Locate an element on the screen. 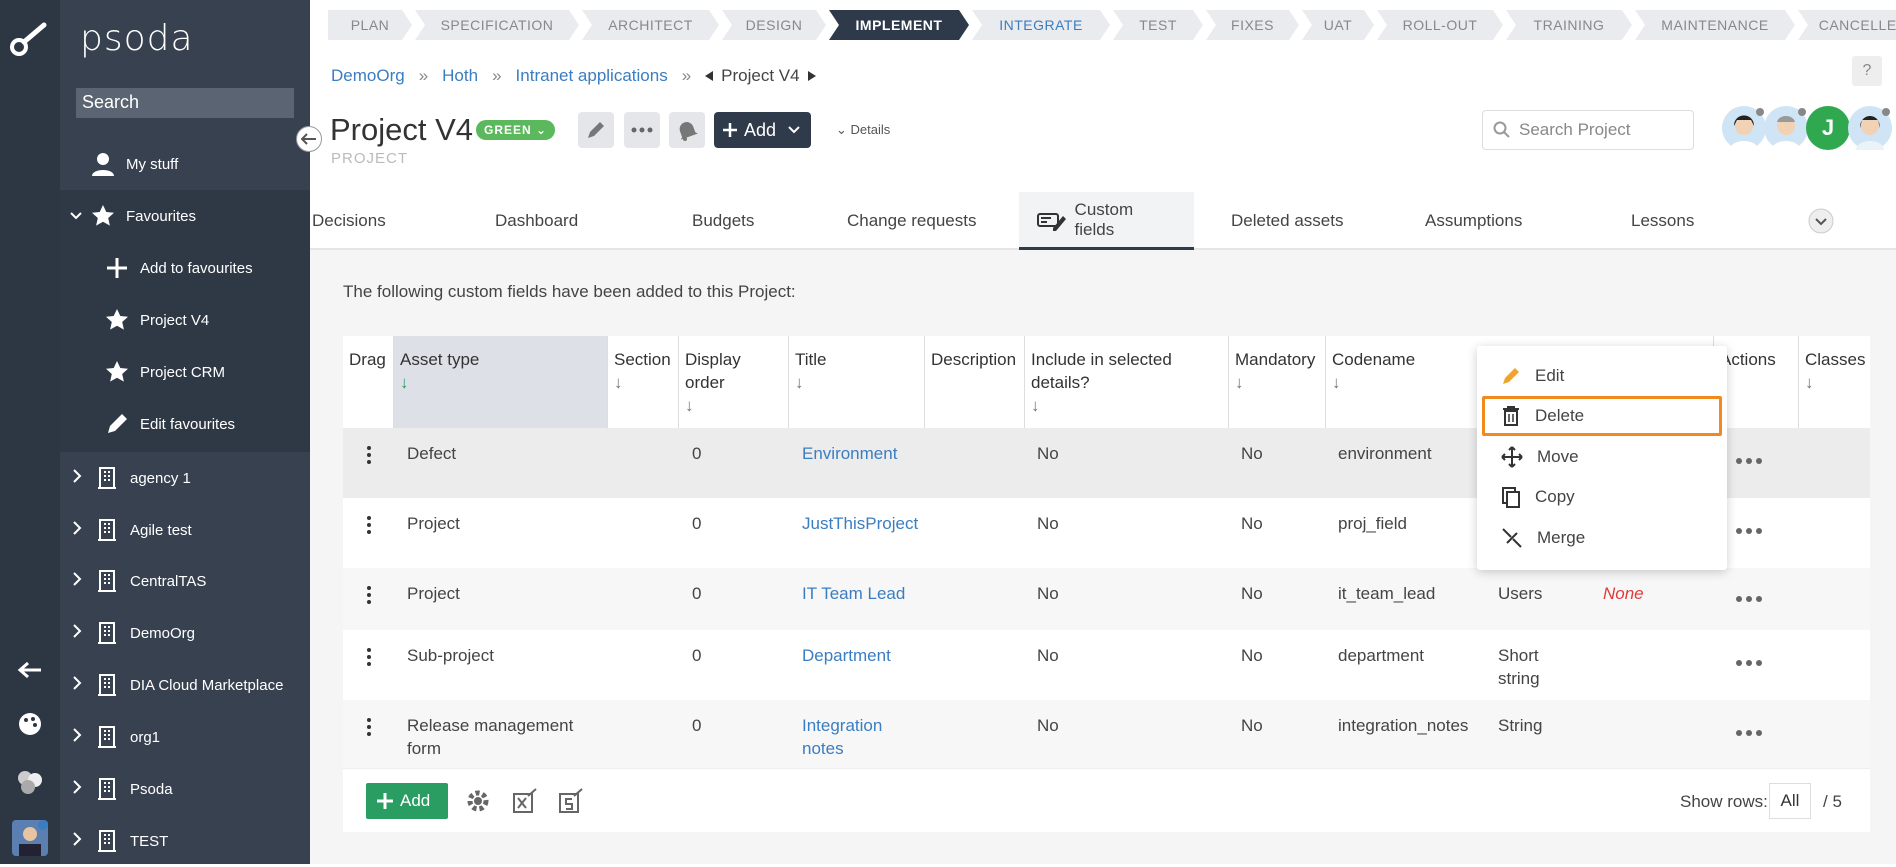 This screenshot has width=1896, height=867. details-toggle: ⌄ Details is located at coordinates (863, 130).